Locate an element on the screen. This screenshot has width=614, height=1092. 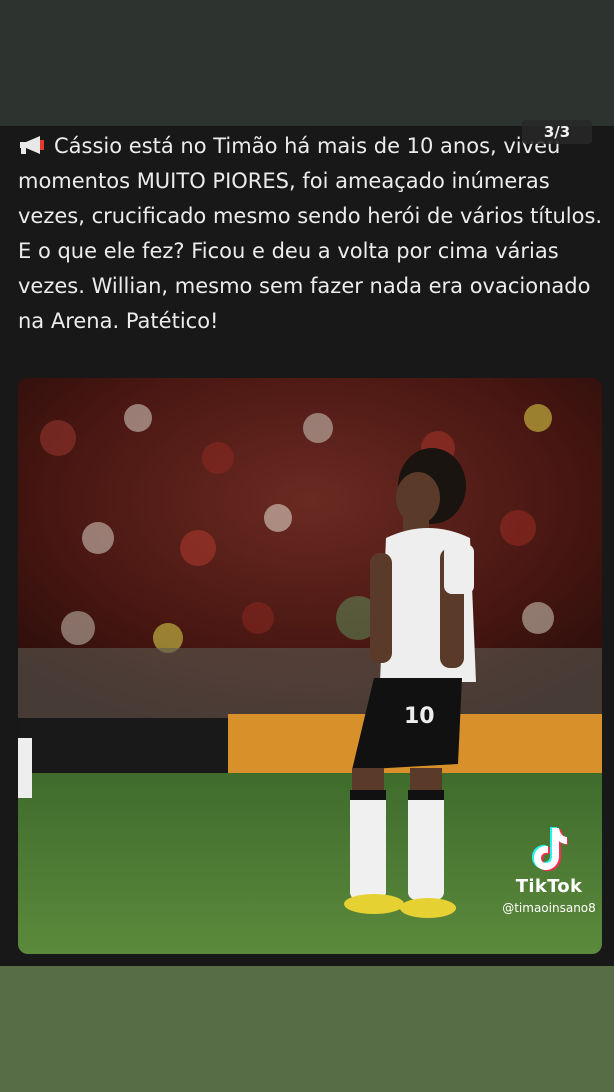
top-bar is located at coordinates (307, 63).